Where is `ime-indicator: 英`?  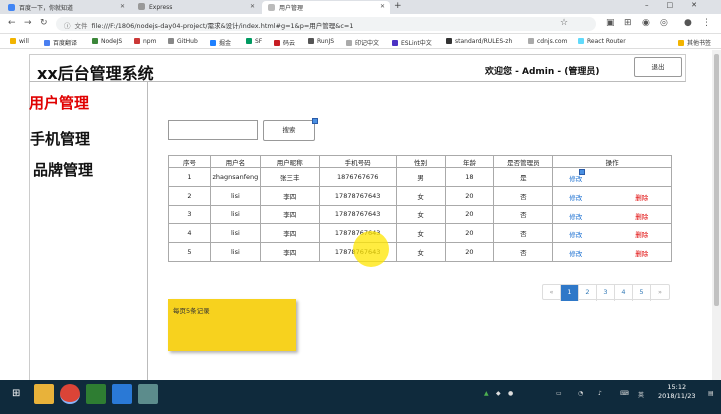 ime-indicator: 英 is located at coordinates (641, 394).